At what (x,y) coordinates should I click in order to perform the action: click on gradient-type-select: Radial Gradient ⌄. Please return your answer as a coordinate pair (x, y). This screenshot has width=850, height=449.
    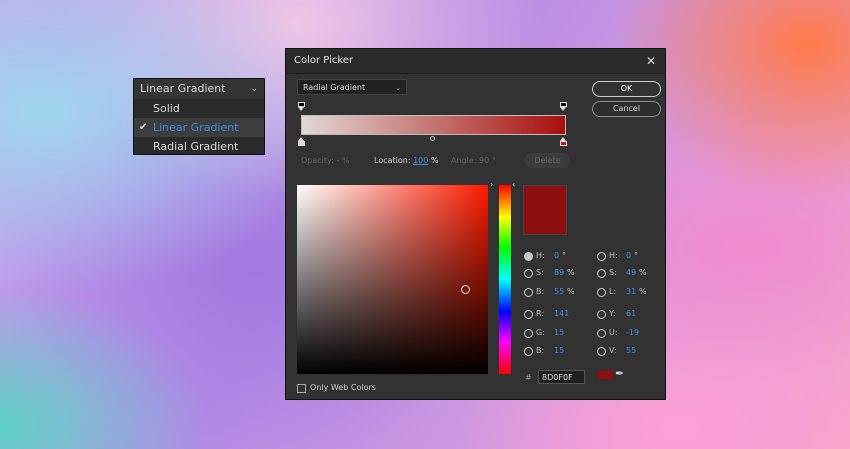
    Looking at the image, I should click on (352, 87).